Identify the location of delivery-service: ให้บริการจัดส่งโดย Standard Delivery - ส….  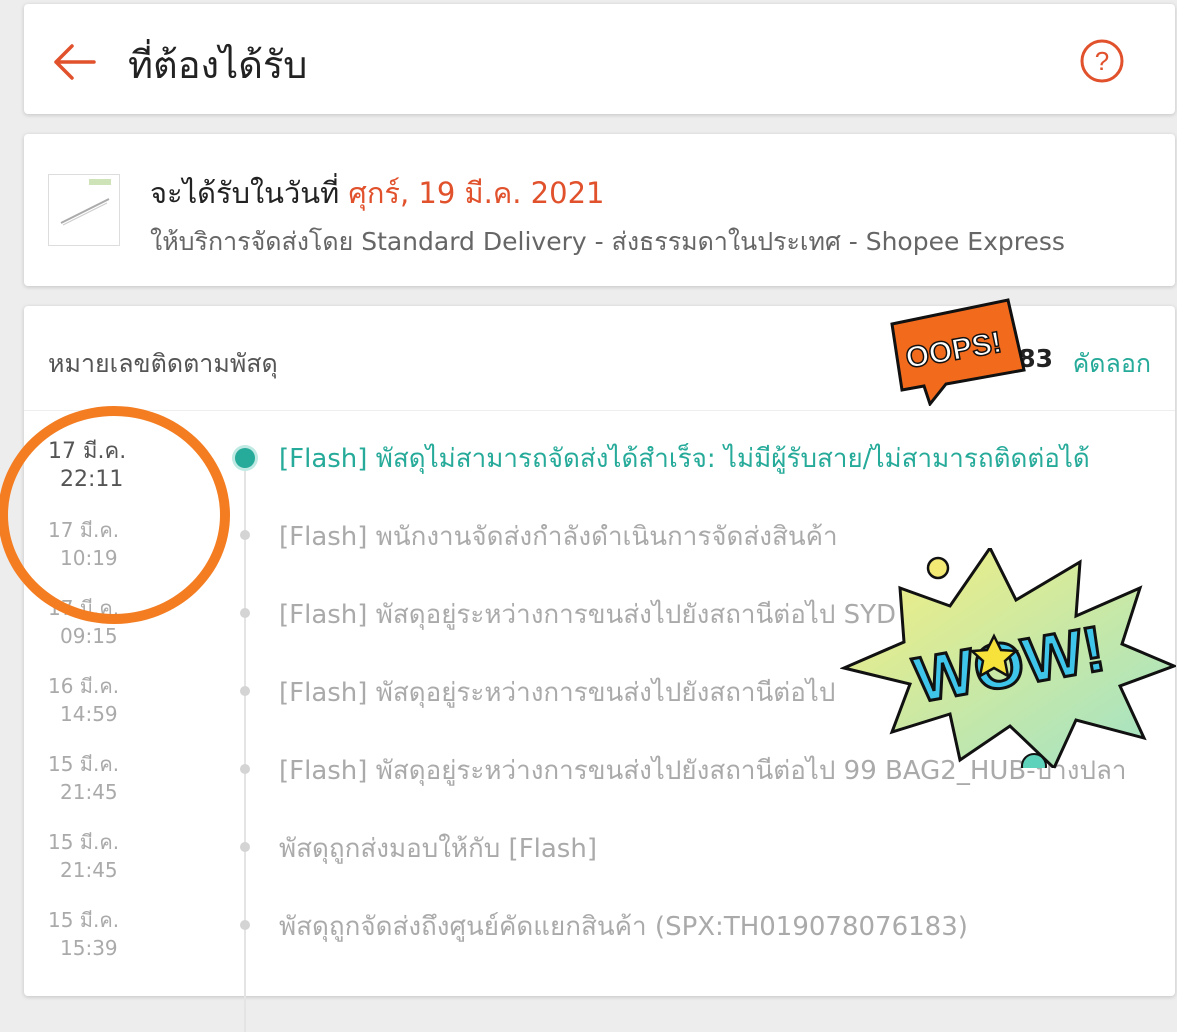
(607, 241).